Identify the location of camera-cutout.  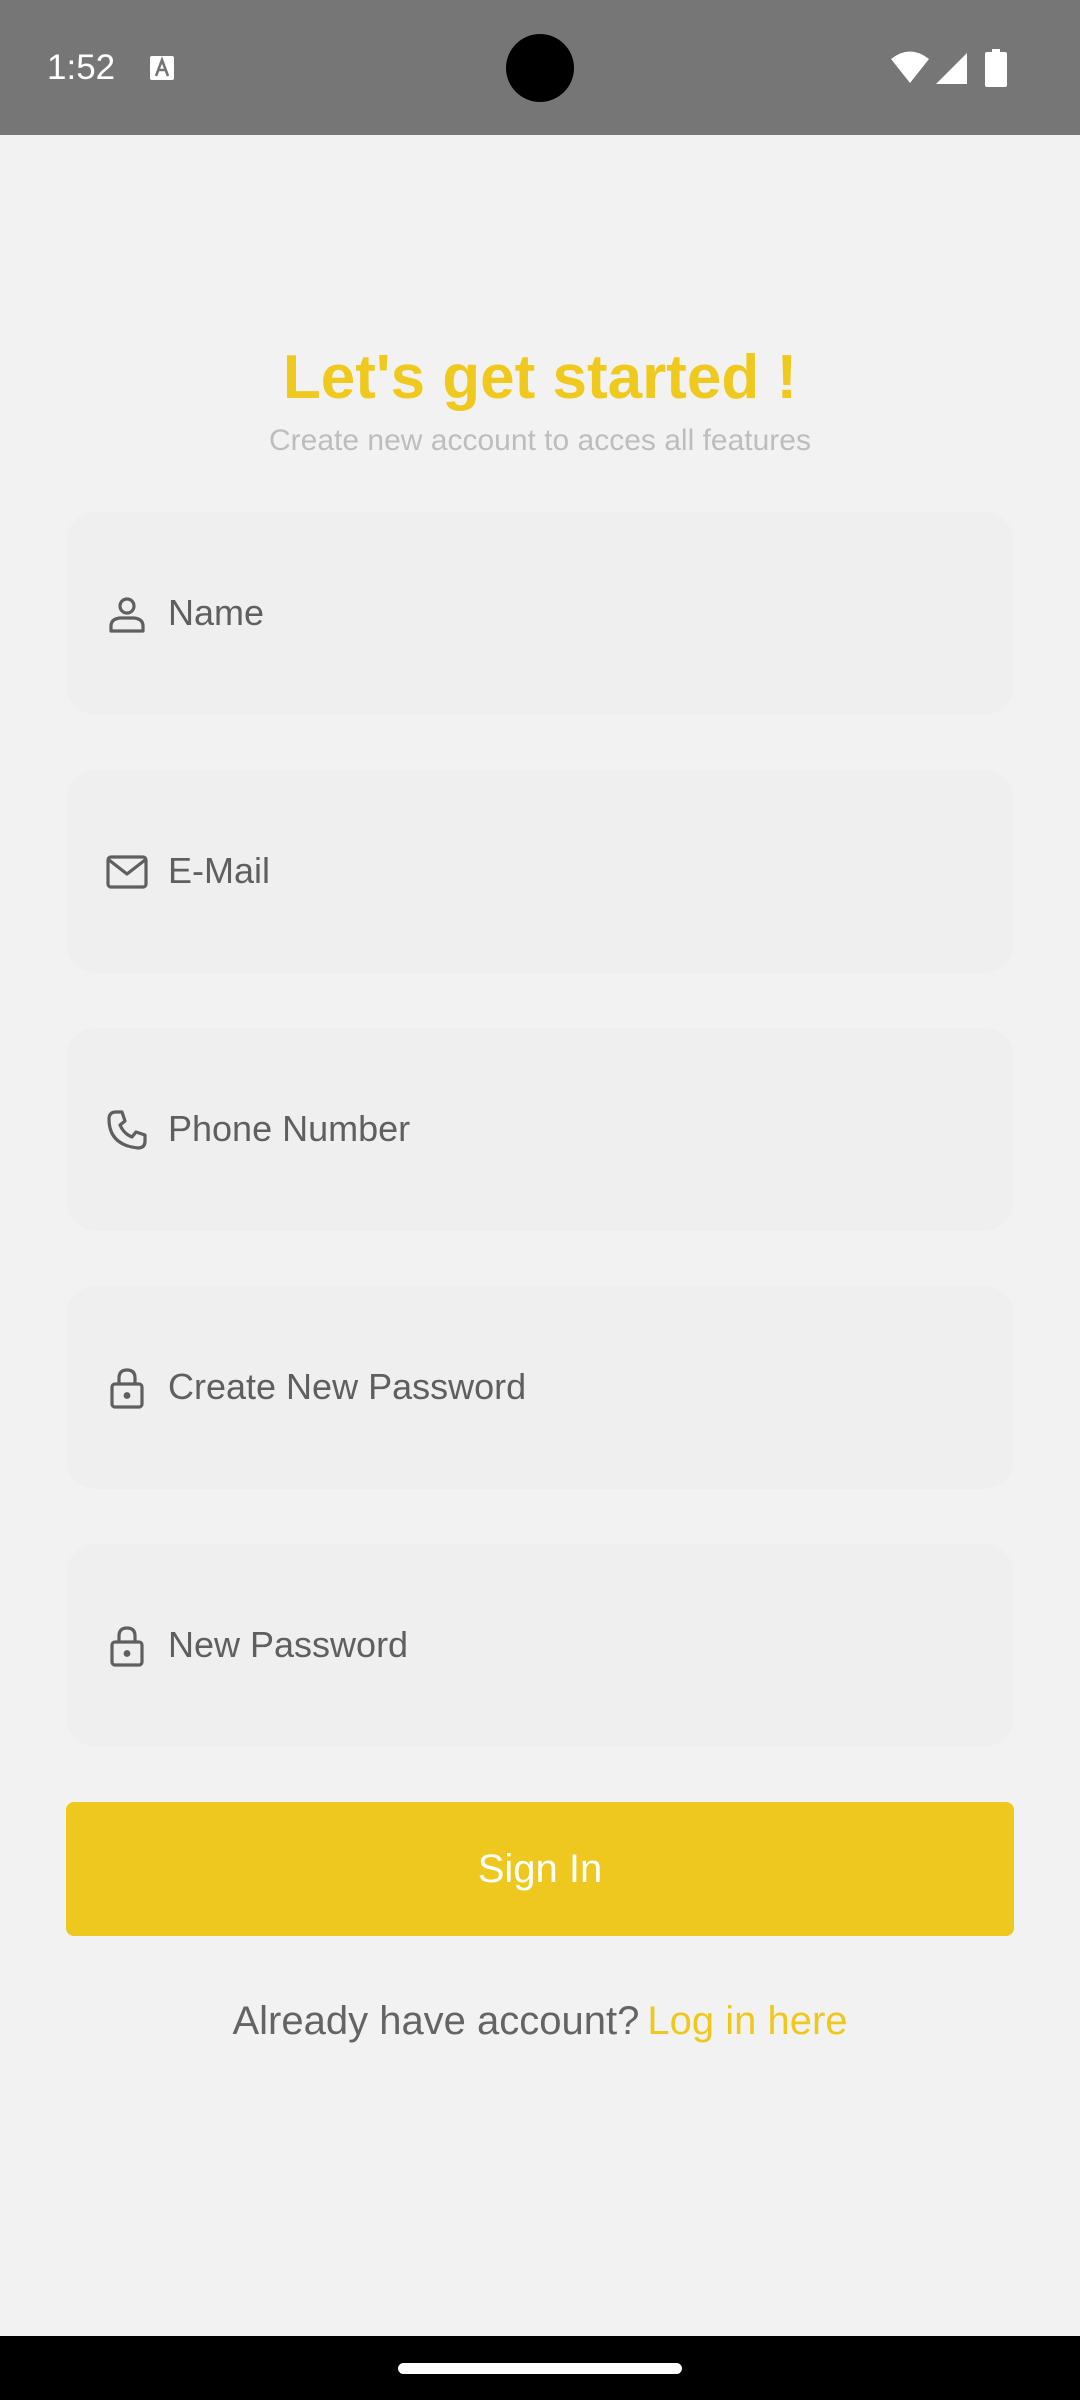
(540, 68).